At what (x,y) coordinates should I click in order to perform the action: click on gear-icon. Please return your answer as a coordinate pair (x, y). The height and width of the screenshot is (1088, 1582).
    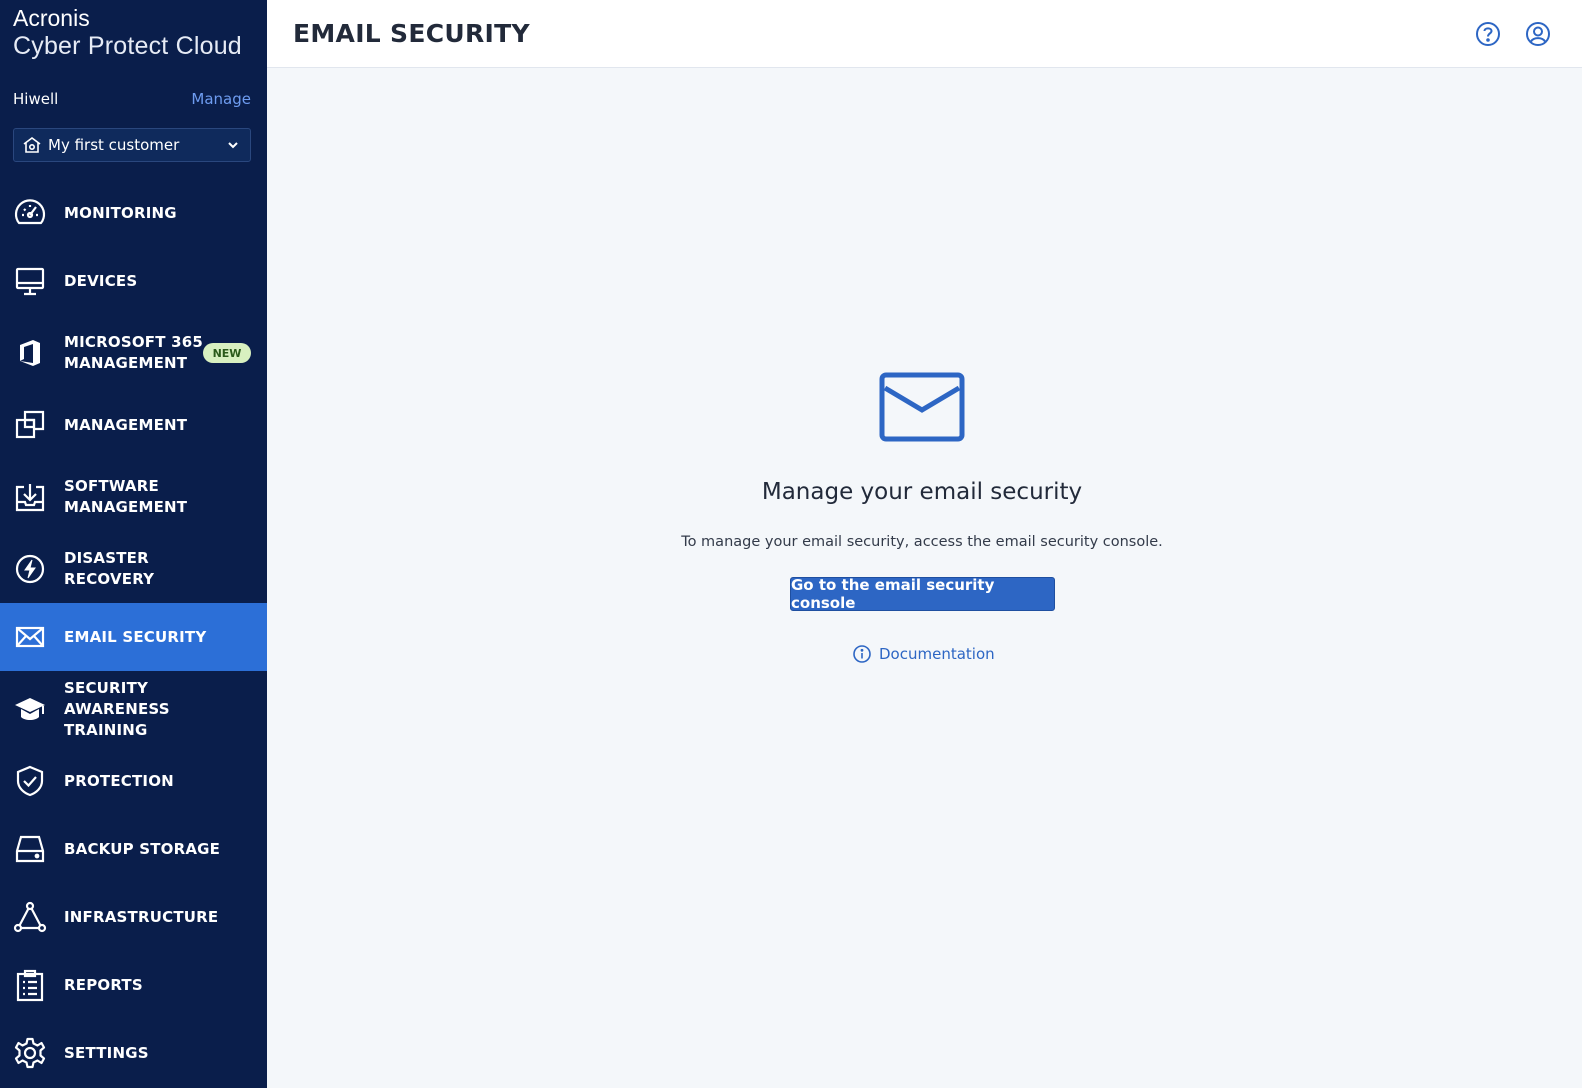
    Looking at the image, I should click on (30, 1053).